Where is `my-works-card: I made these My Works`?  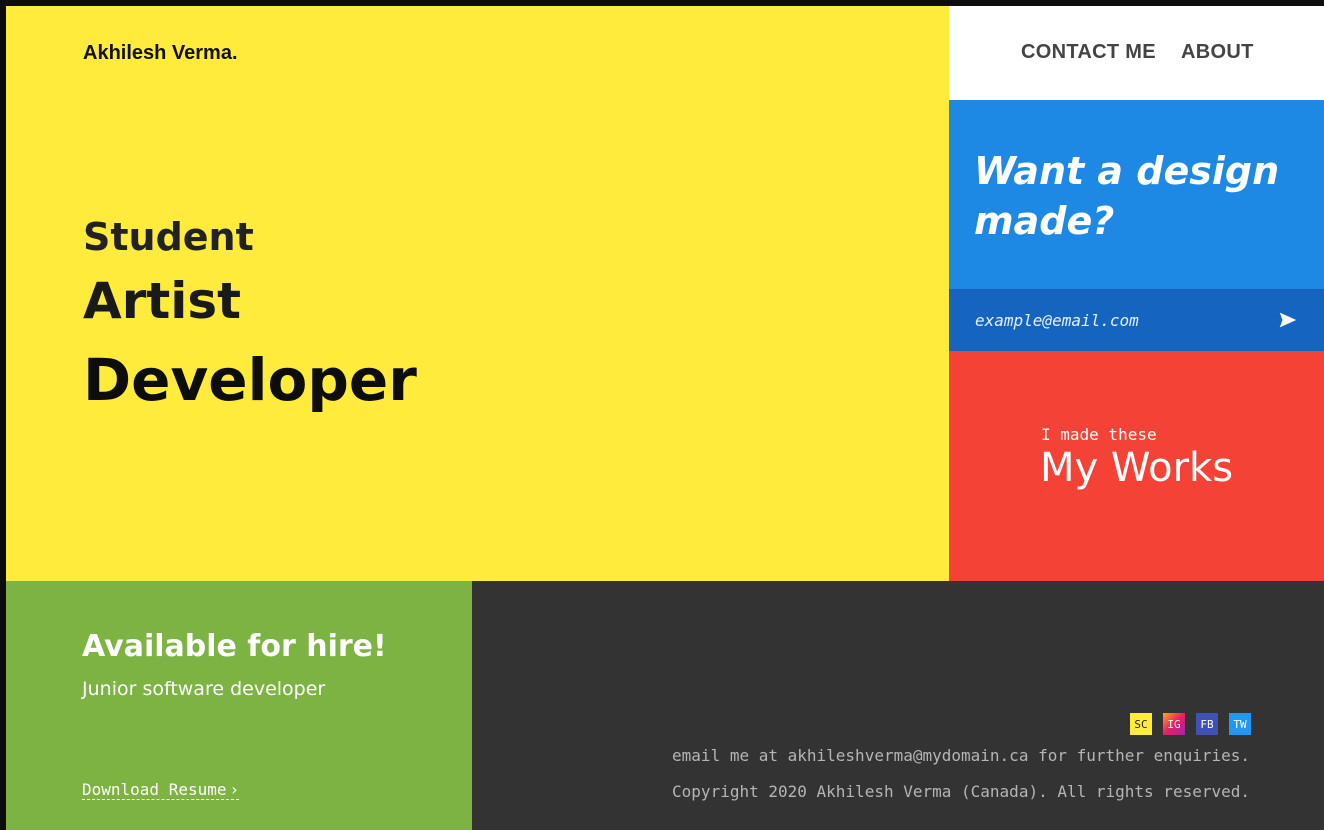 my-works-card: I made these My Works is located at coordinates (1136, 466).